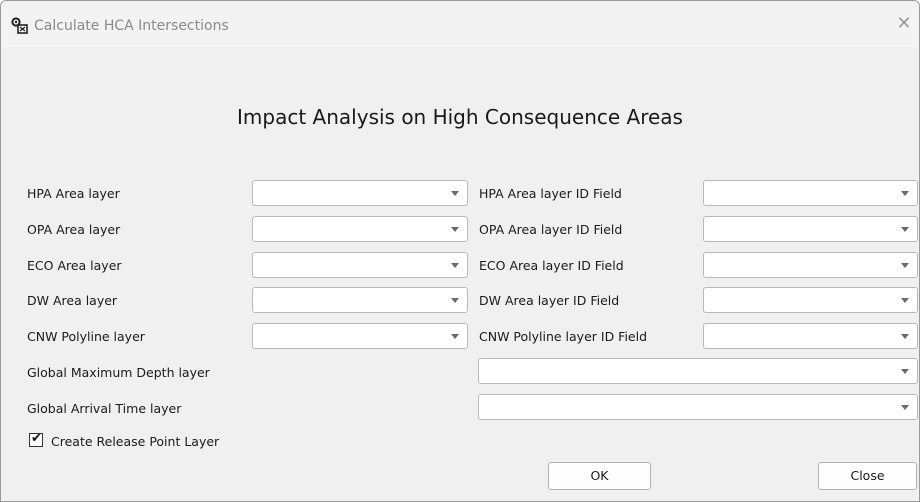  What do you see at coordinates (810, 229) in the screenshot?
I see `opa-id-field-combo` at bounding box center [810, 229].